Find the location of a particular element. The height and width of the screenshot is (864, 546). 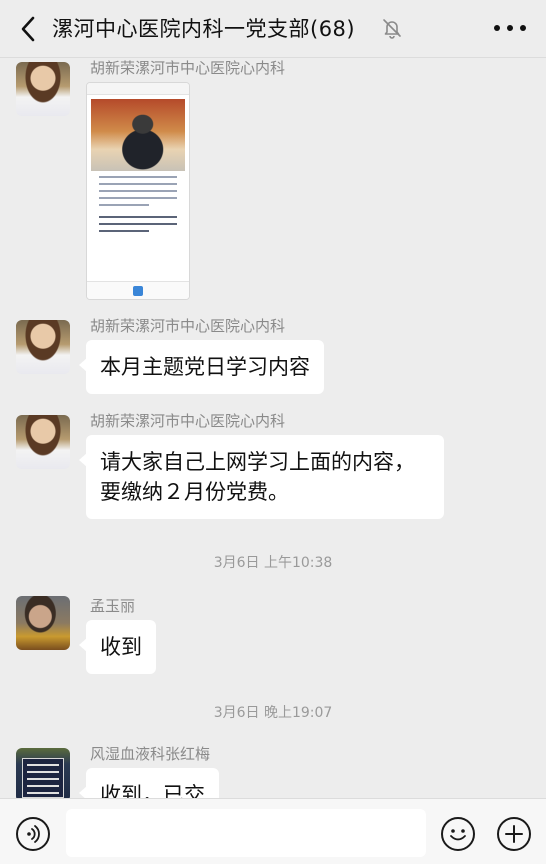

image-bottombar is located at coordinates (138, 290).